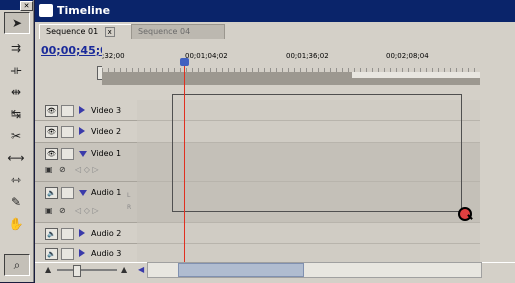 This screenshot has height=283, width=515. I want to click on track-header-audio-3: 🔈 Audio 3, so click(86, 253).